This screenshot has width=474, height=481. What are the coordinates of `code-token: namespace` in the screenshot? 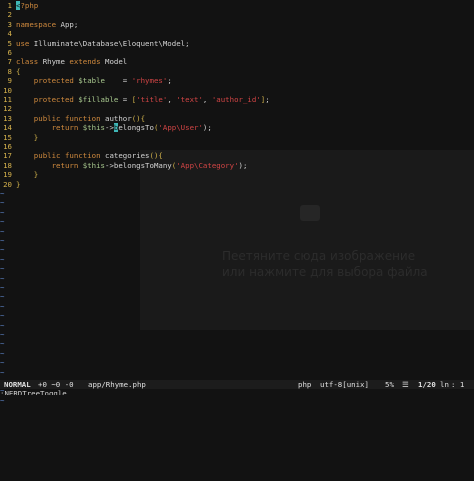 It's located at (36, 24).